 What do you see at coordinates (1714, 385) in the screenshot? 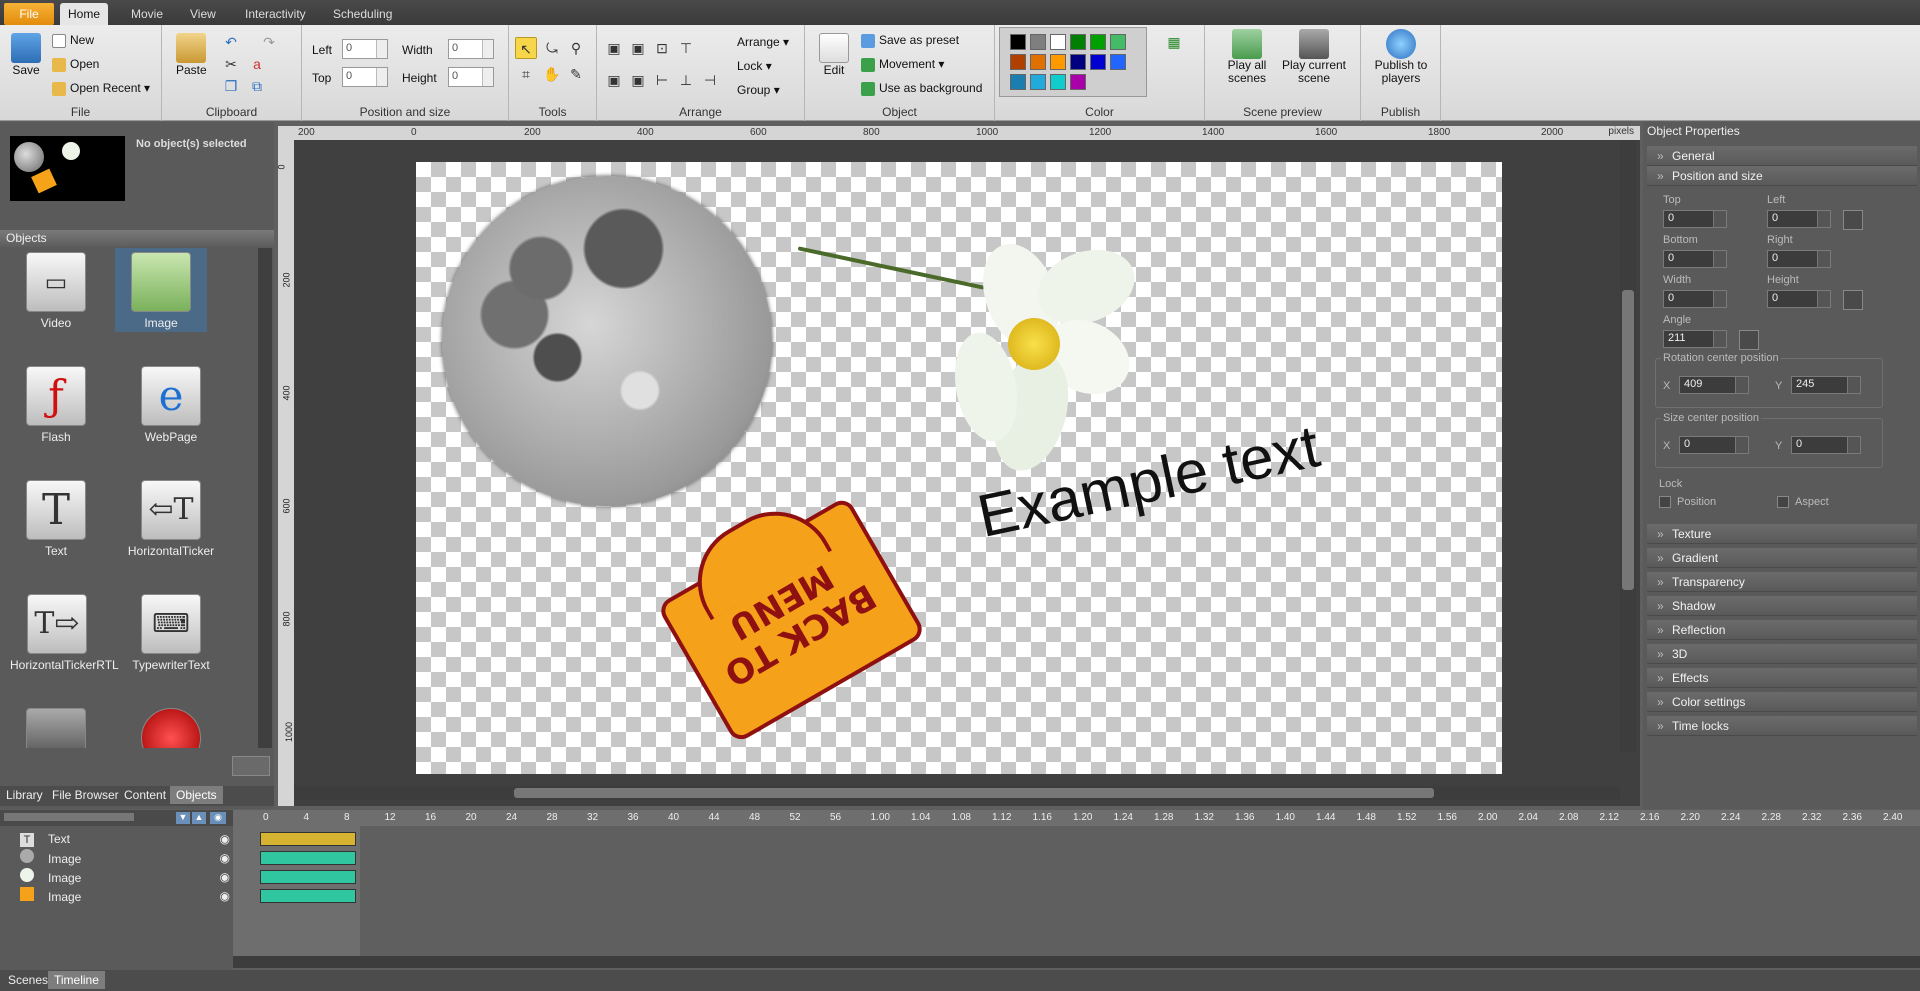
I see `rot-x-input: 409` at bounding box center [1714, 385].